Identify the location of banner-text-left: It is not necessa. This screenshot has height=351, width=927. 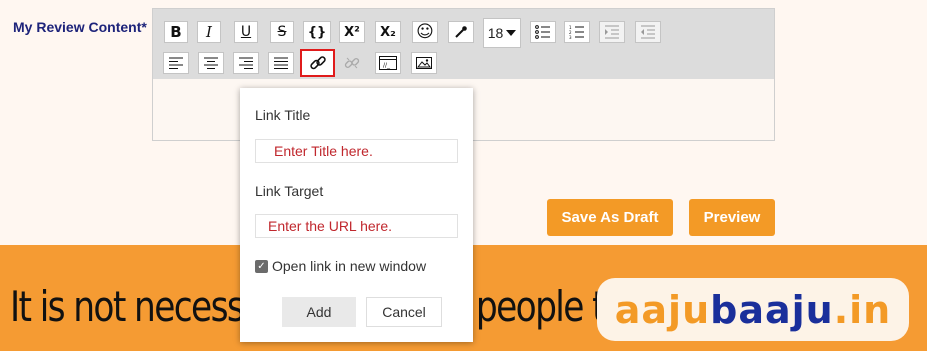
(137, 306).